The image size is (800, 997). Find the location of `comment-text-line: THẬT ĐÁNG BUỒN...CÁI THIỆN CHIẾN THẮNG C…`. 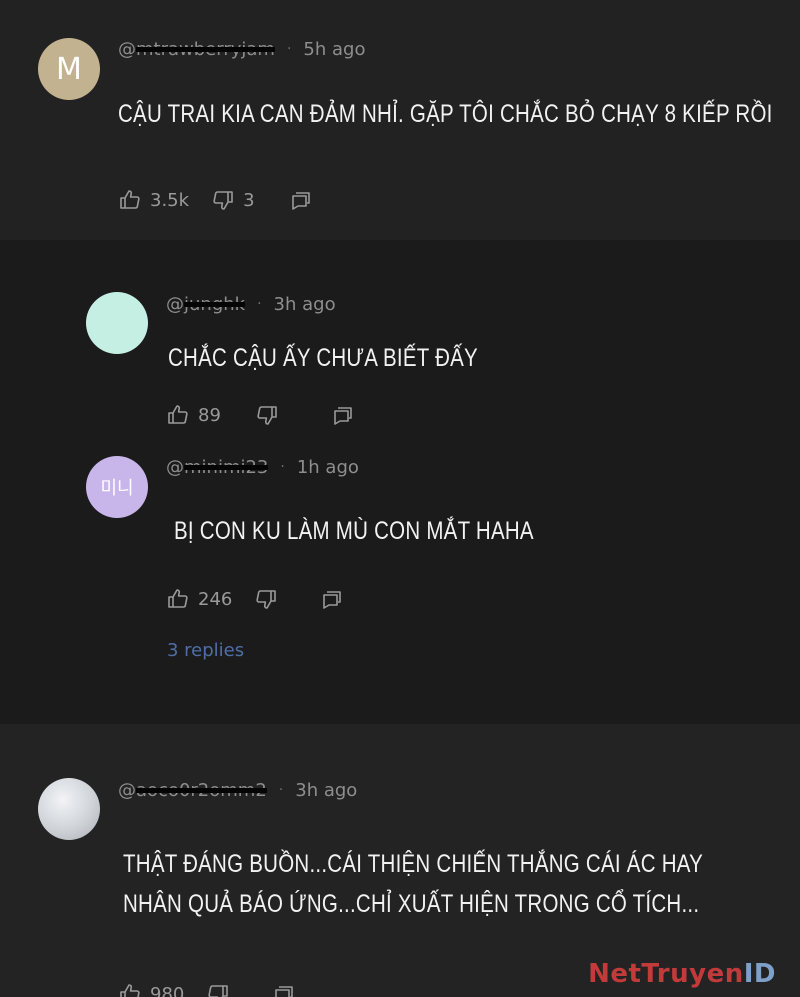

comment-text-line: THẬT ĐÁNG BUỒN...CÁI THIỆN CHIẾN THẮNG C… is located at coordinates (413, 864).